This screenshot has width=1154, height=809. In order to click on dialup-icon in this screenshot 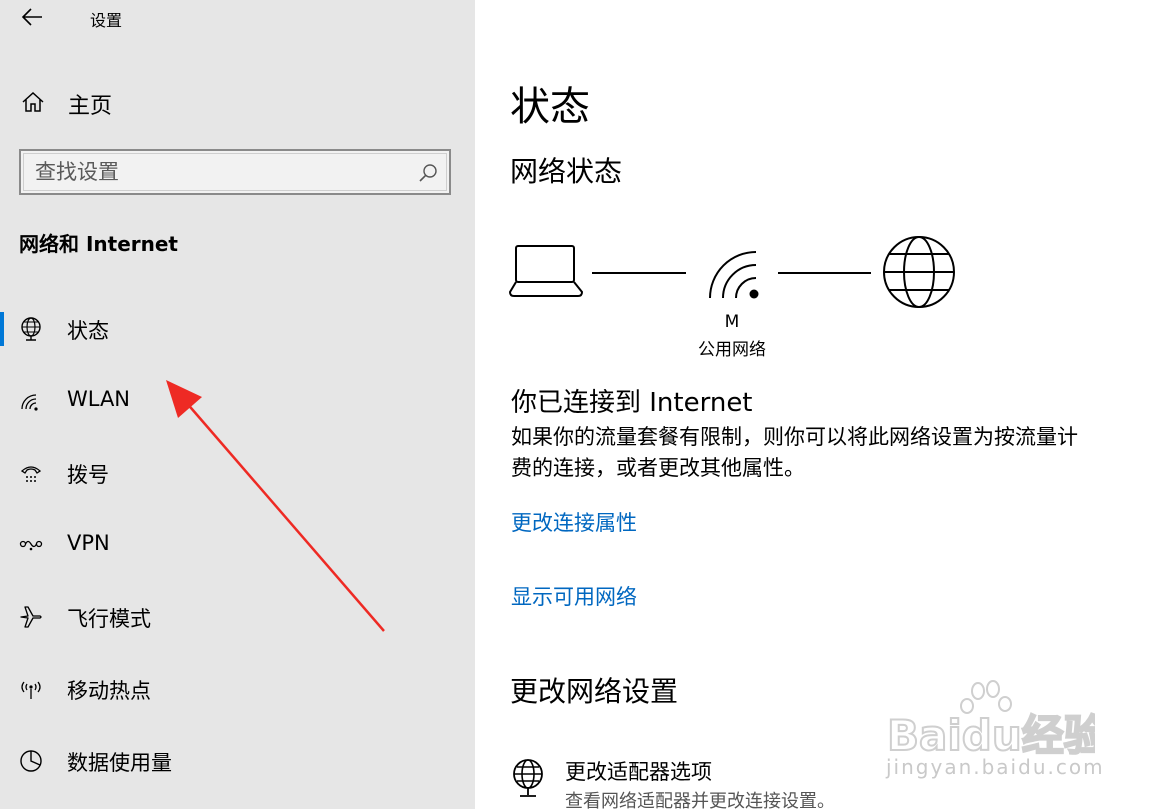, I will do `click(31, 474)`.